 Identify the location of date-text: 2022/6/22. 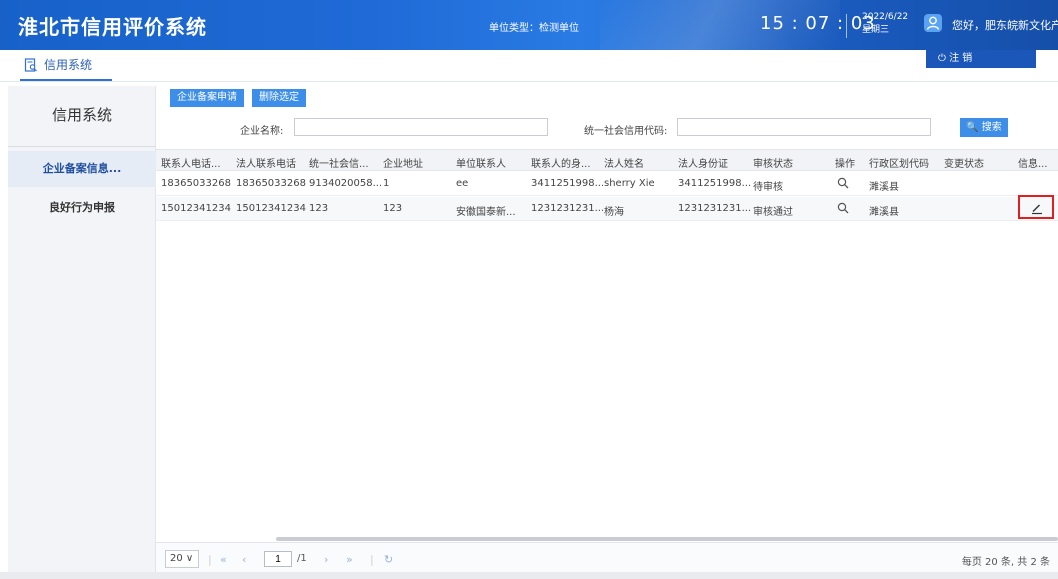
(885, 17).